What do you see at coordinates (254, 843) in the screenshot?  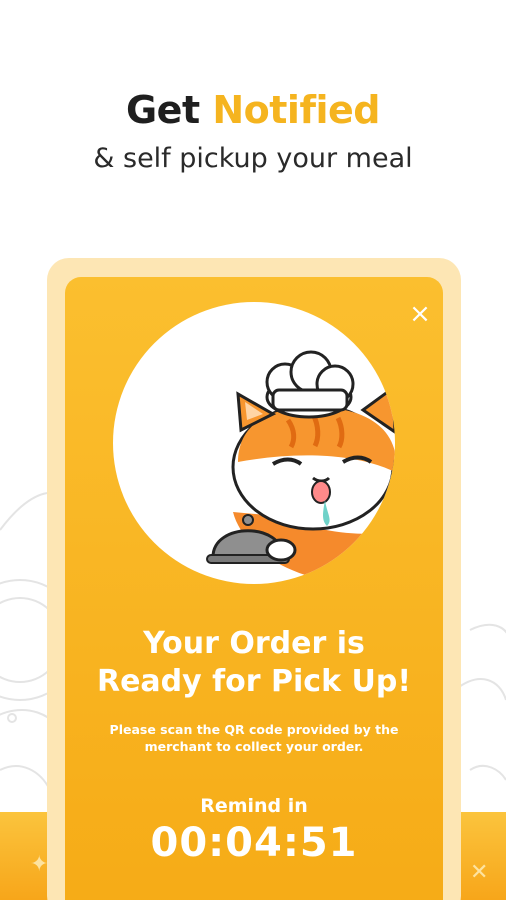 I see `countdown-timer: 00:04:51` at bounding box center [254, 843].